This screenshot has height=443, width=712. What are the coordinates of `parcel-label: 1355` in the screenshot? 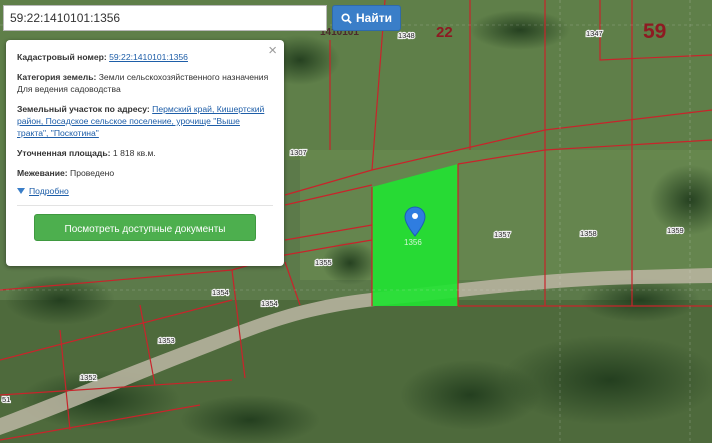 It's located at (323, 262).